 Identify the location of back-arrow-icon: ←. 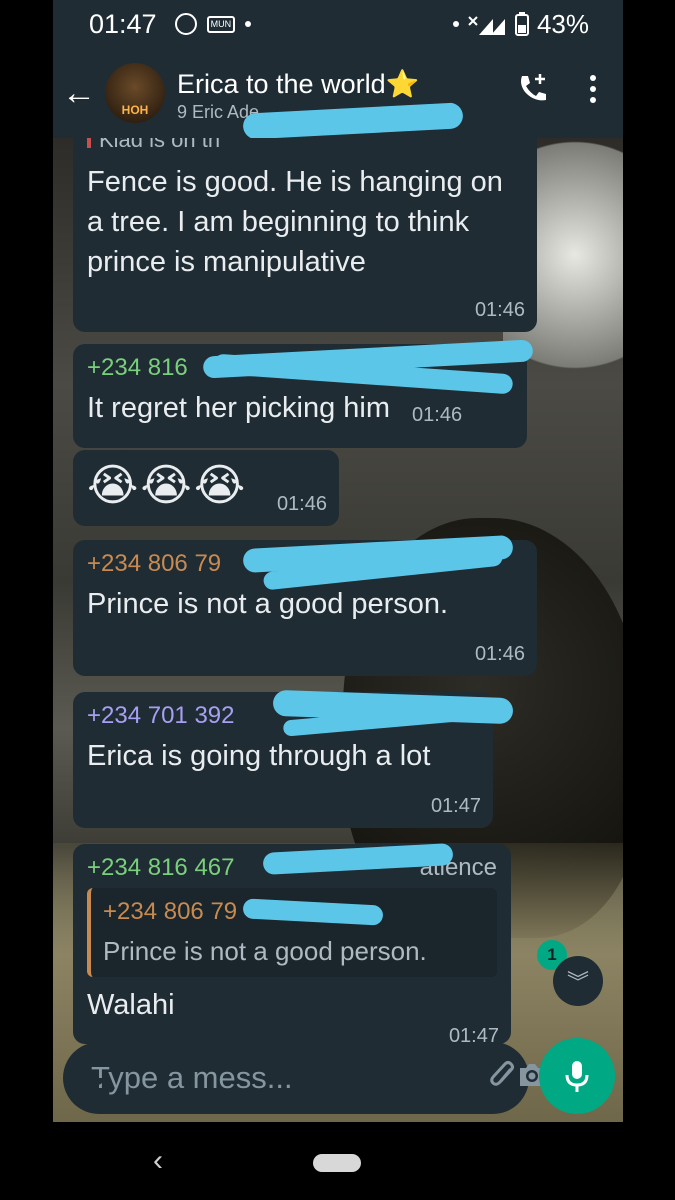
(79, 93).